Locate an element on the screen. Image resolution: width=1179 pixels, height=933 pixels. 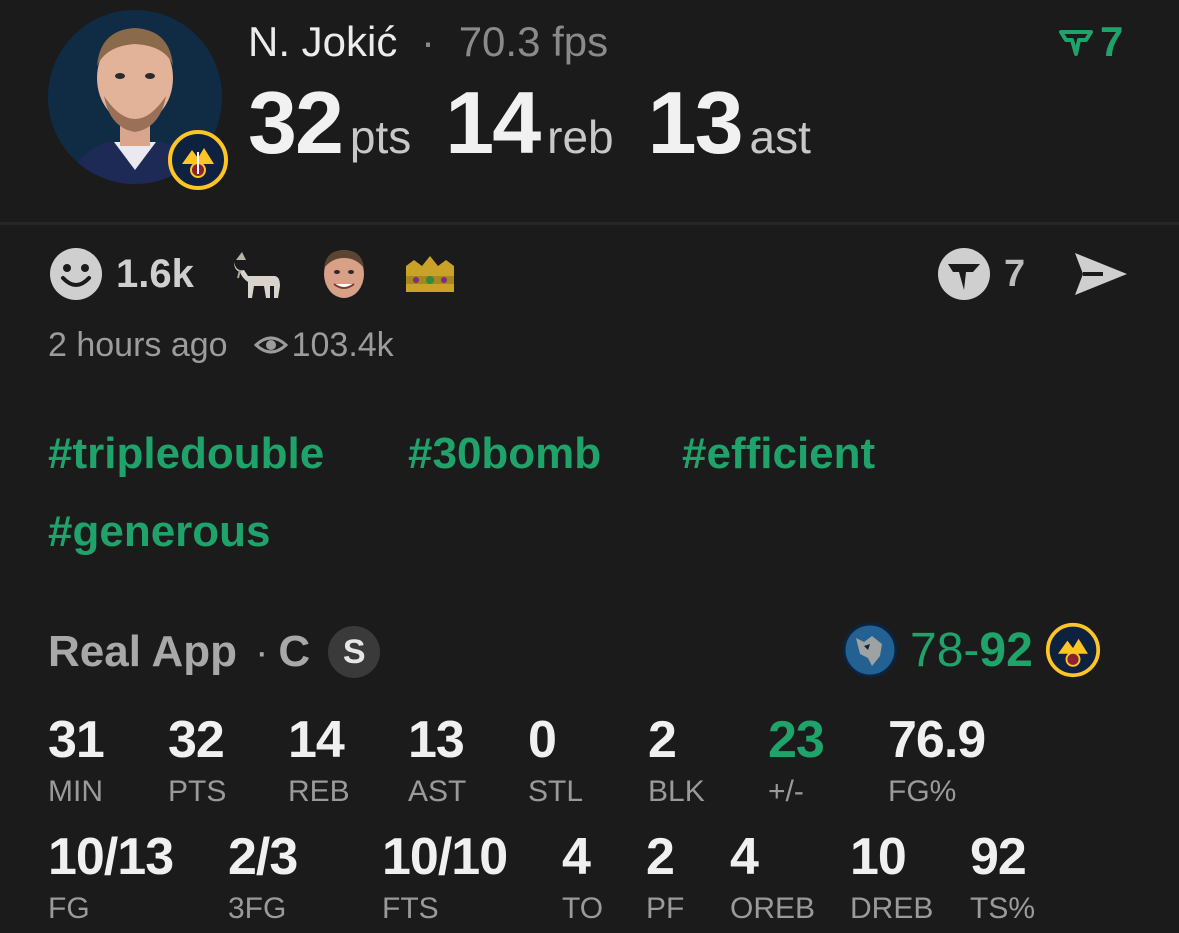
stat-value: 92 is located at coordinates (998, 857).